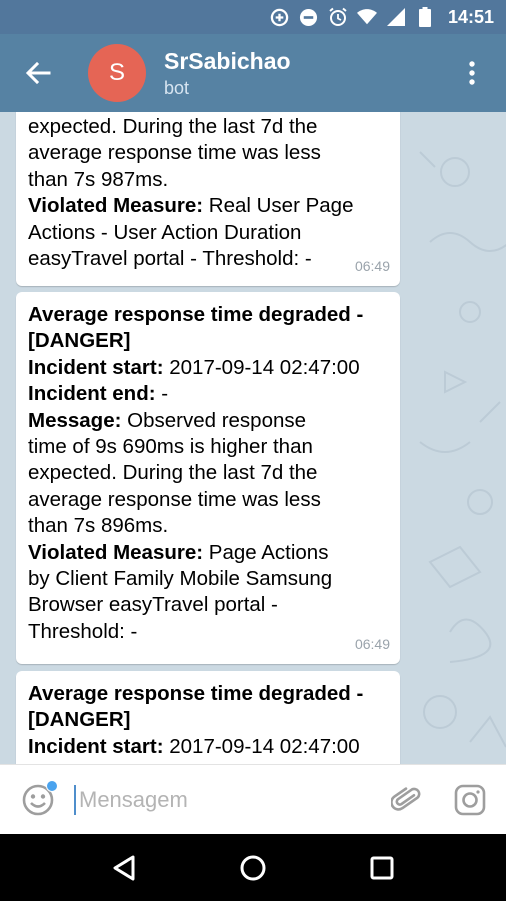 This screenshot has height=901, width=506. I want to click on more-vert-icon, so click(472, 73).